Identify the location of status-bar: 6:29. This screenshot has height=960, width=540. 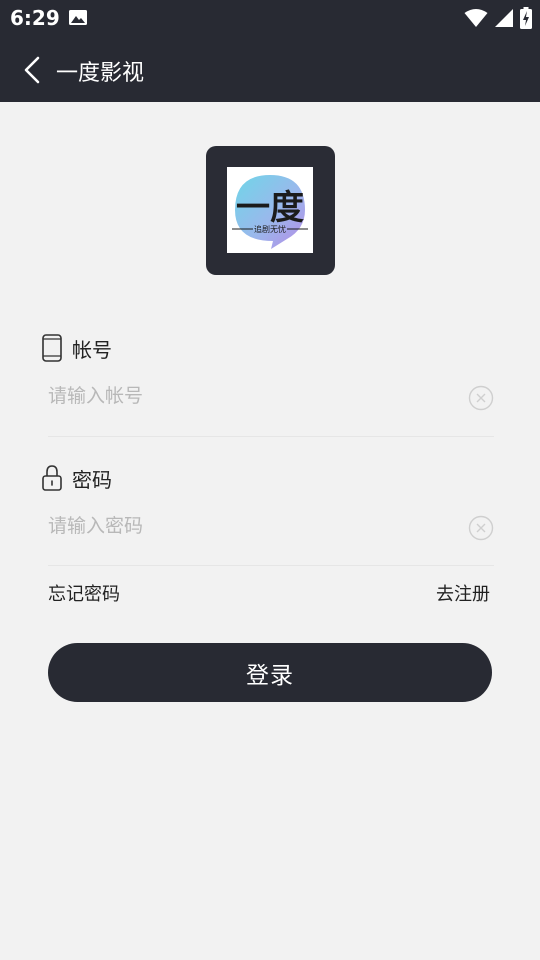
(270, 18).